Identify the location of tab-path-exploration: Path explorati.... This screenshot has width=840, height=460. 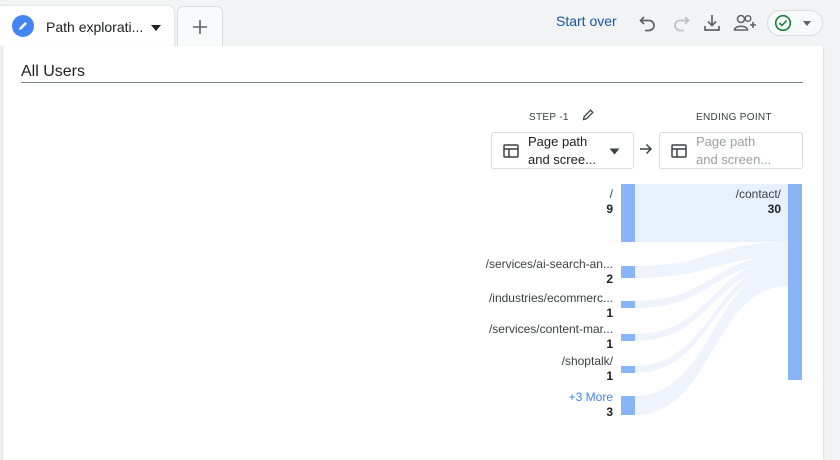
(87, 26).